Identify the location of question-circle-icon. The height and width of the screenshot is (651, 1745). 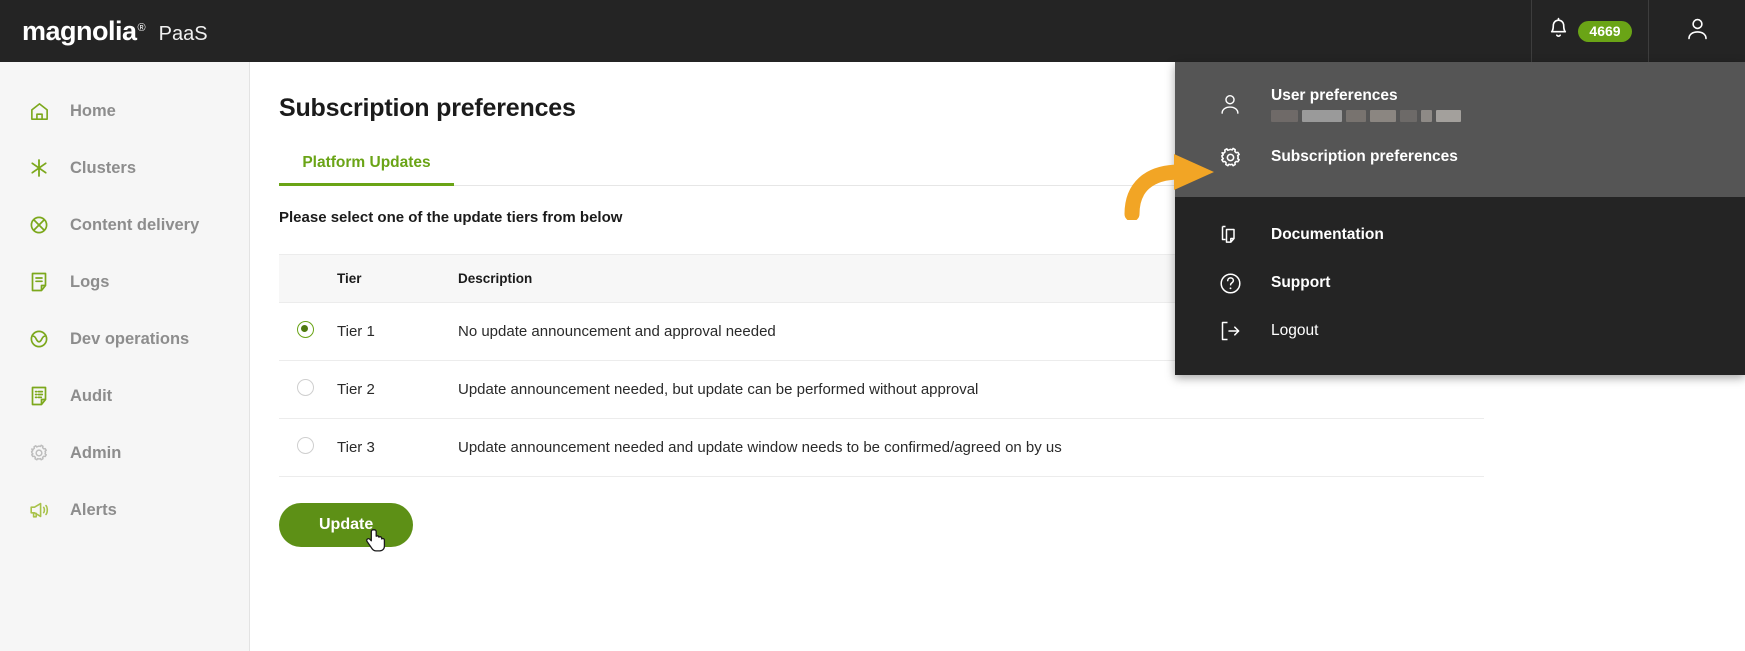
(1230, 283).